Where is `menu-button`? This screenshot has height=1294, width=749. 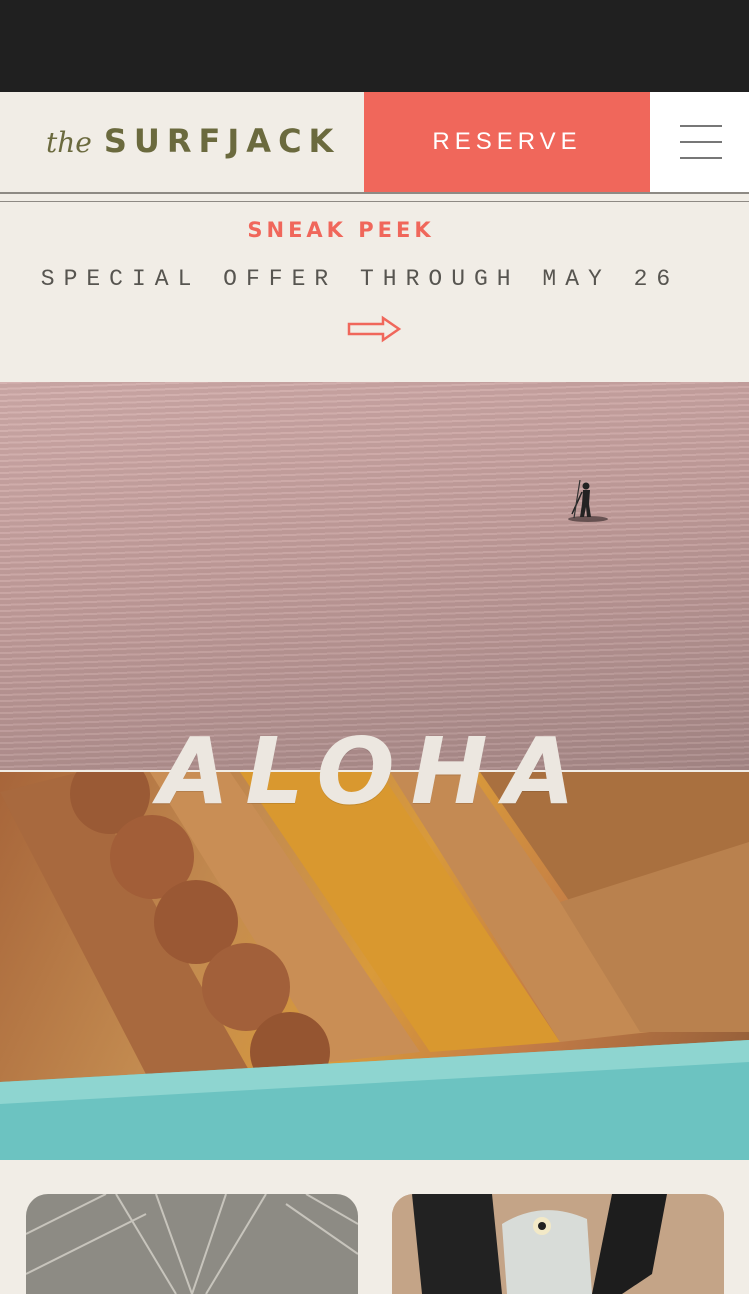 menu-button is located at coordinates (699, 142).